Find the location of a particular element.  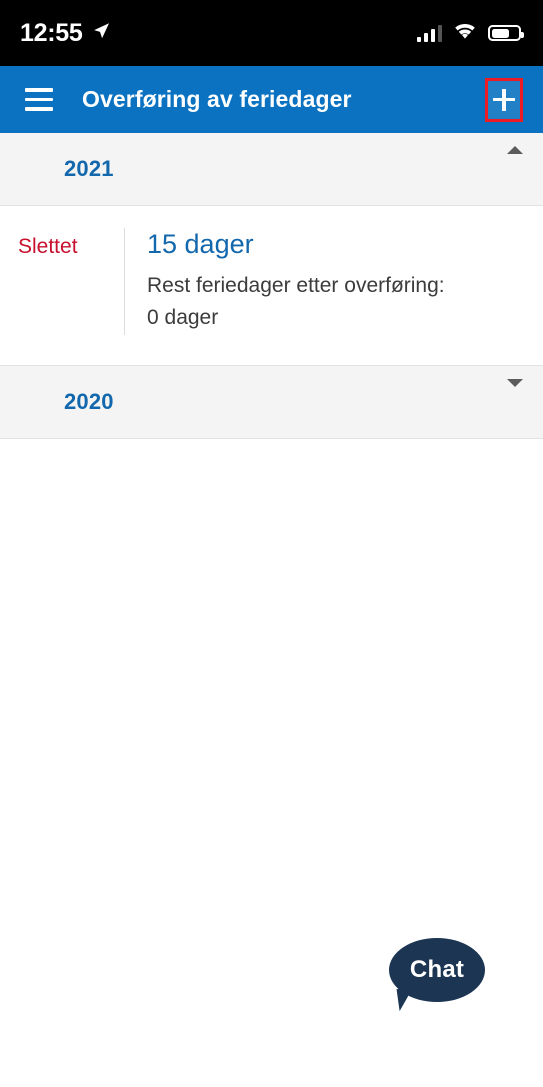

transferred-days-value: 15 dager is located at coordinates (345, 245).